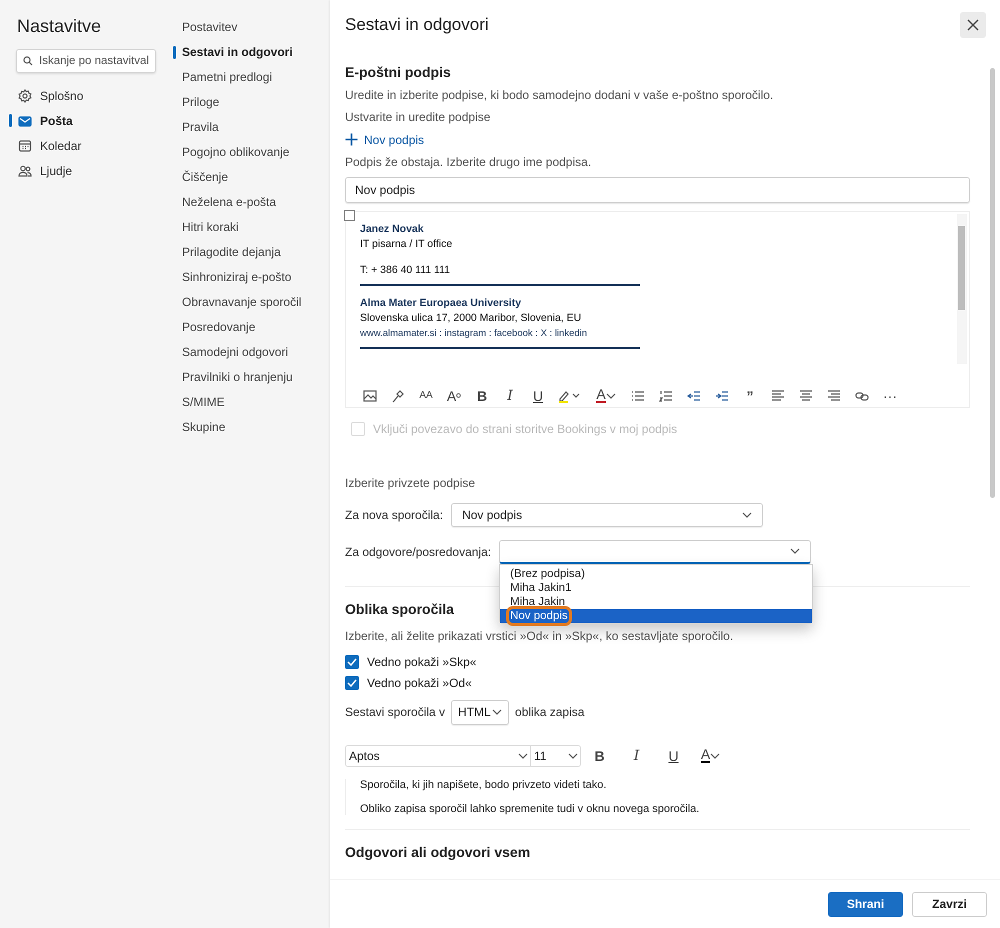 Image resolution: width=1000 pixels, height=928 pixels. I want to click on signature-text: T: + 386 40 111 111, so click(406, 270).